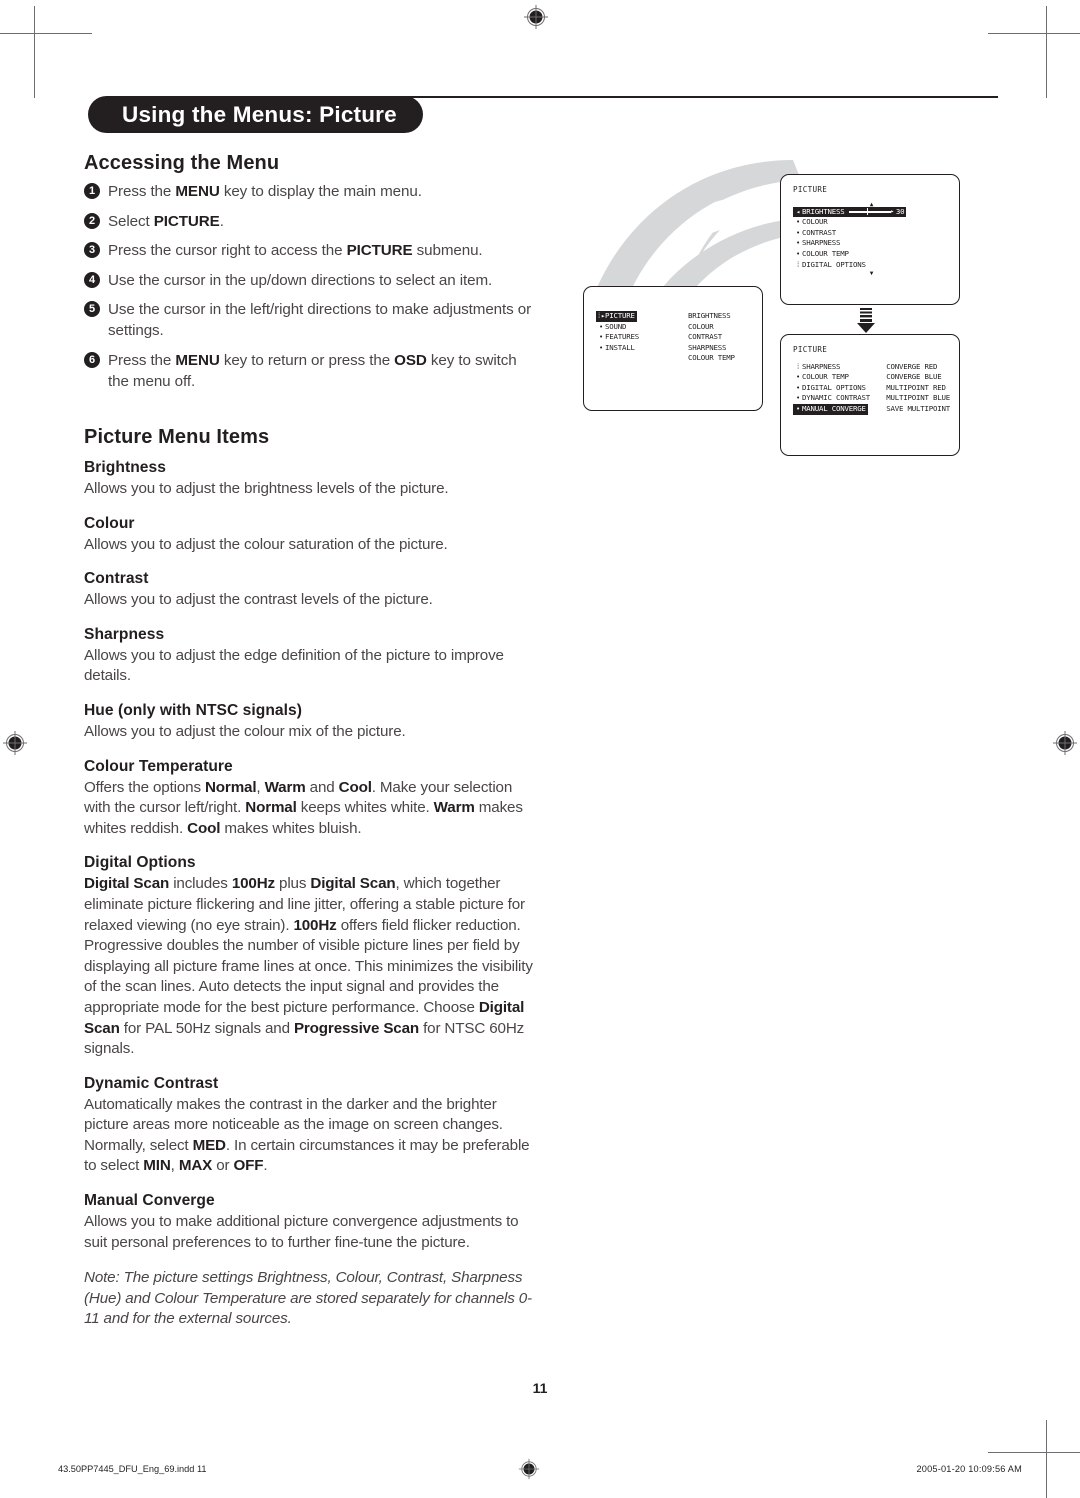  Describe the element at coordinates (871, 265) in the screenshot. I see `osd-menu-row: ⁞ DIGITAL OPTIONS` at that location.